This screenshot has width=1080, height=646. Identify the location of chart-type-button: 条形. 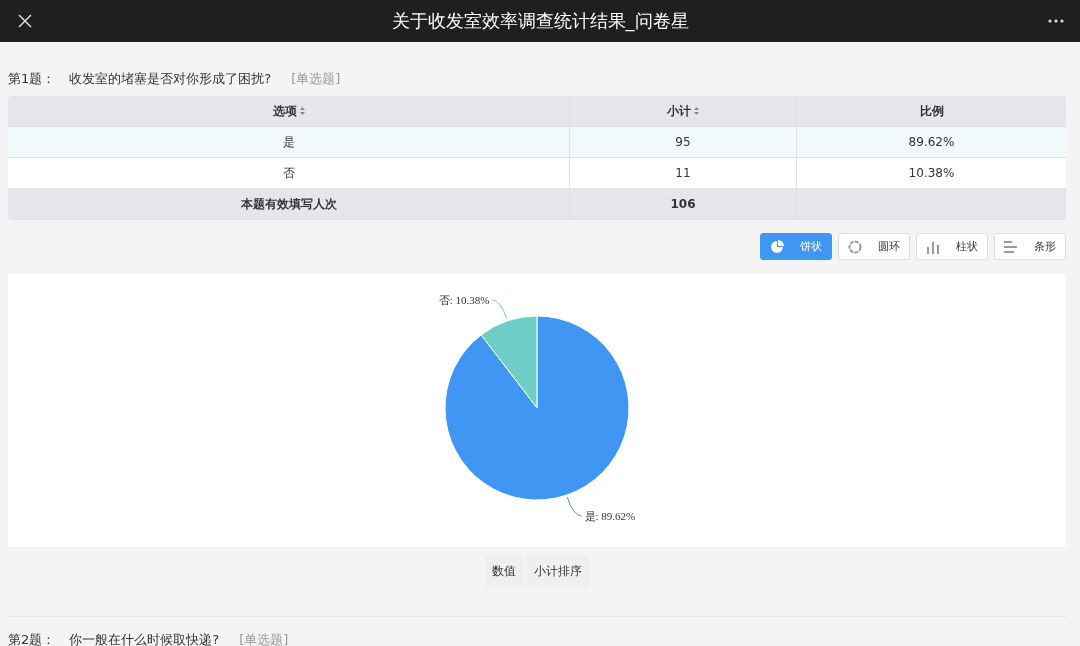
(1030, 246).